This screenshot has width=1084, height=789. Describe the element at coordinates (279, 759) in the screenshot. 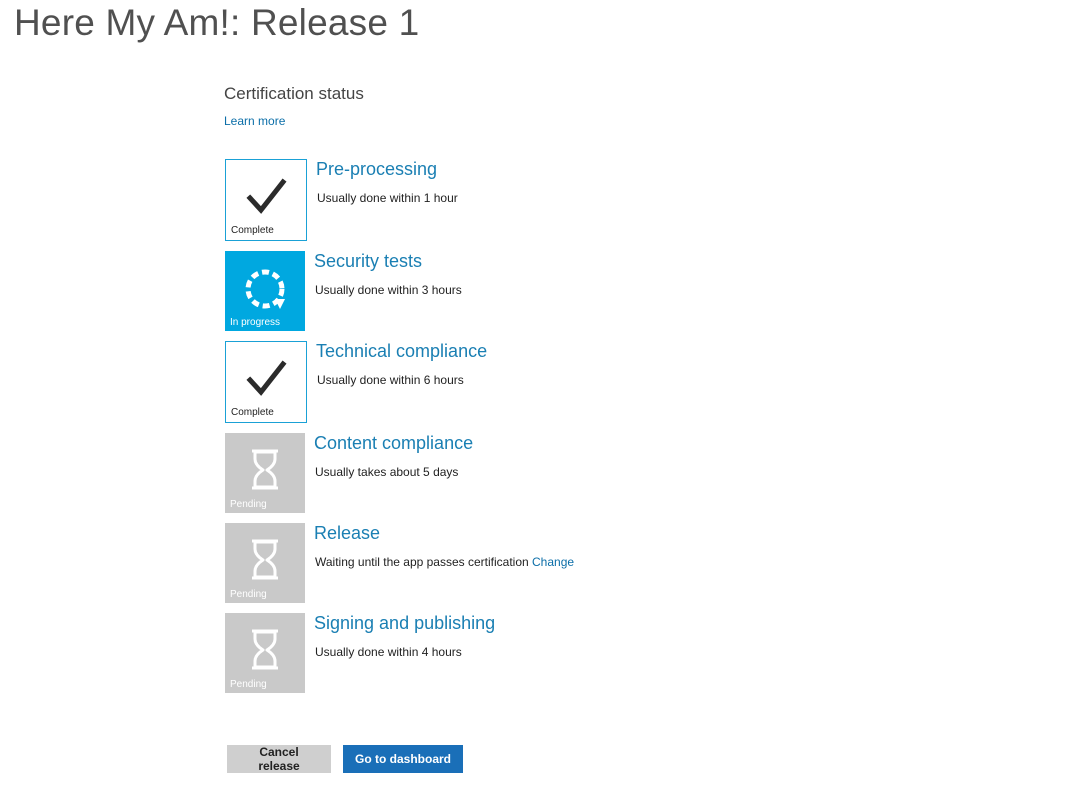

I see `cancel-release-button: Cancel release` at that location.